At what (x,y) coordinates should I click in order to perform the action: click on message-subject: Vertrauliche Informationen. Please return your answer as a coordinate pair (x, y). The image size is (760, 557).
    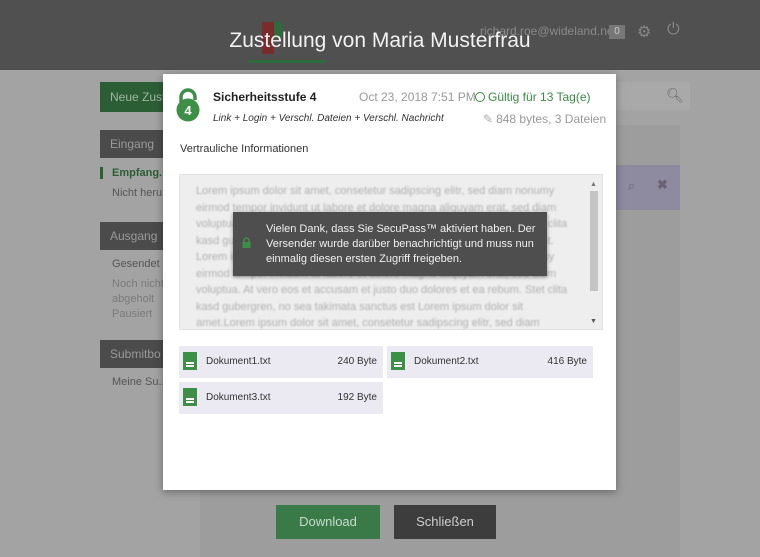
    Looking at the image, I should click on (244, 149).